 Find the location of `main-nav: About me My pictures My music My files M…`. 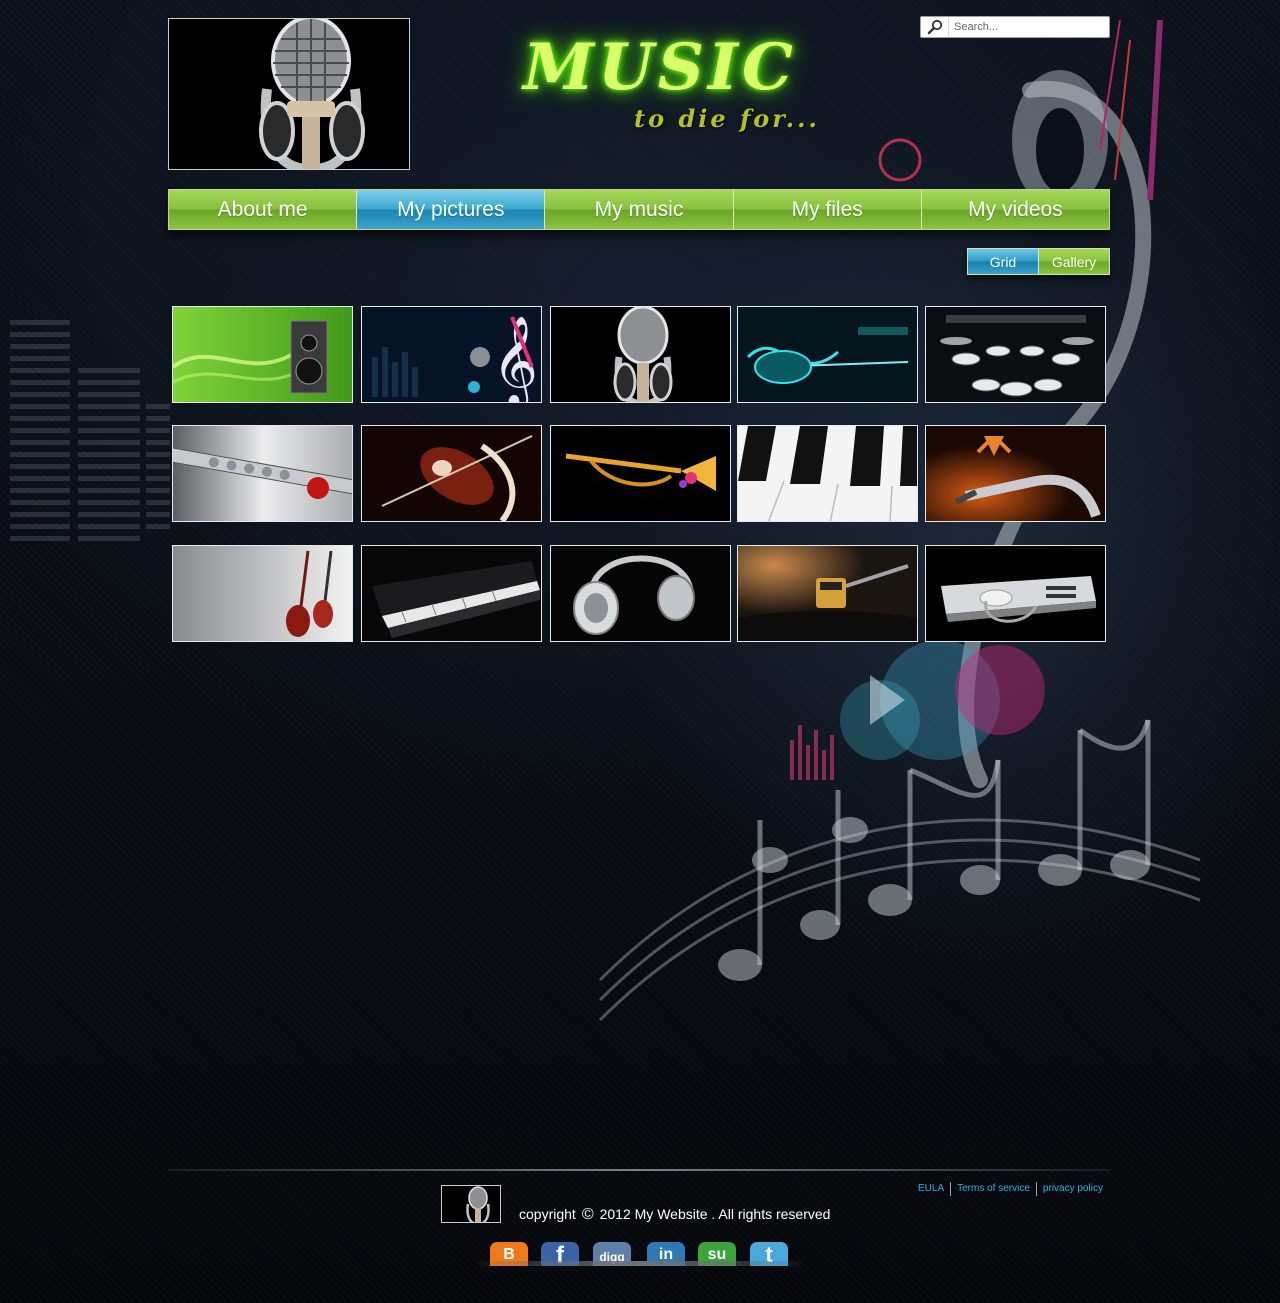

main-nav: About me My pictures My music My files M… is located at coordinates (639, 209).